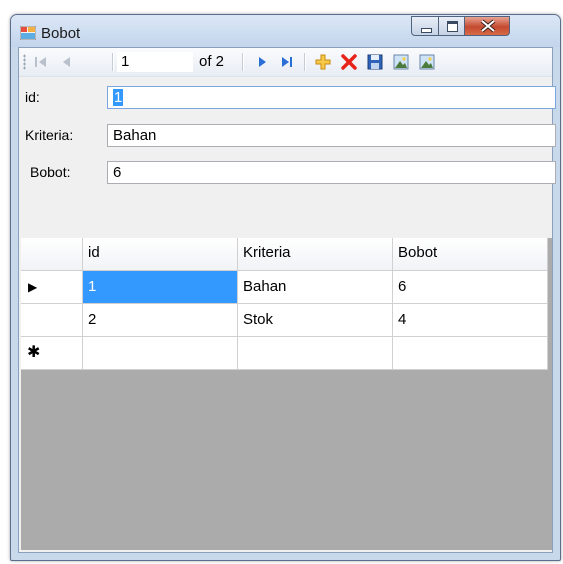 The width and height of the screenshot is (563, 564). What do you see at coordinates (32, 97) in the screenshot?
I see `id-label: id:` at bounding box center [32, 97].